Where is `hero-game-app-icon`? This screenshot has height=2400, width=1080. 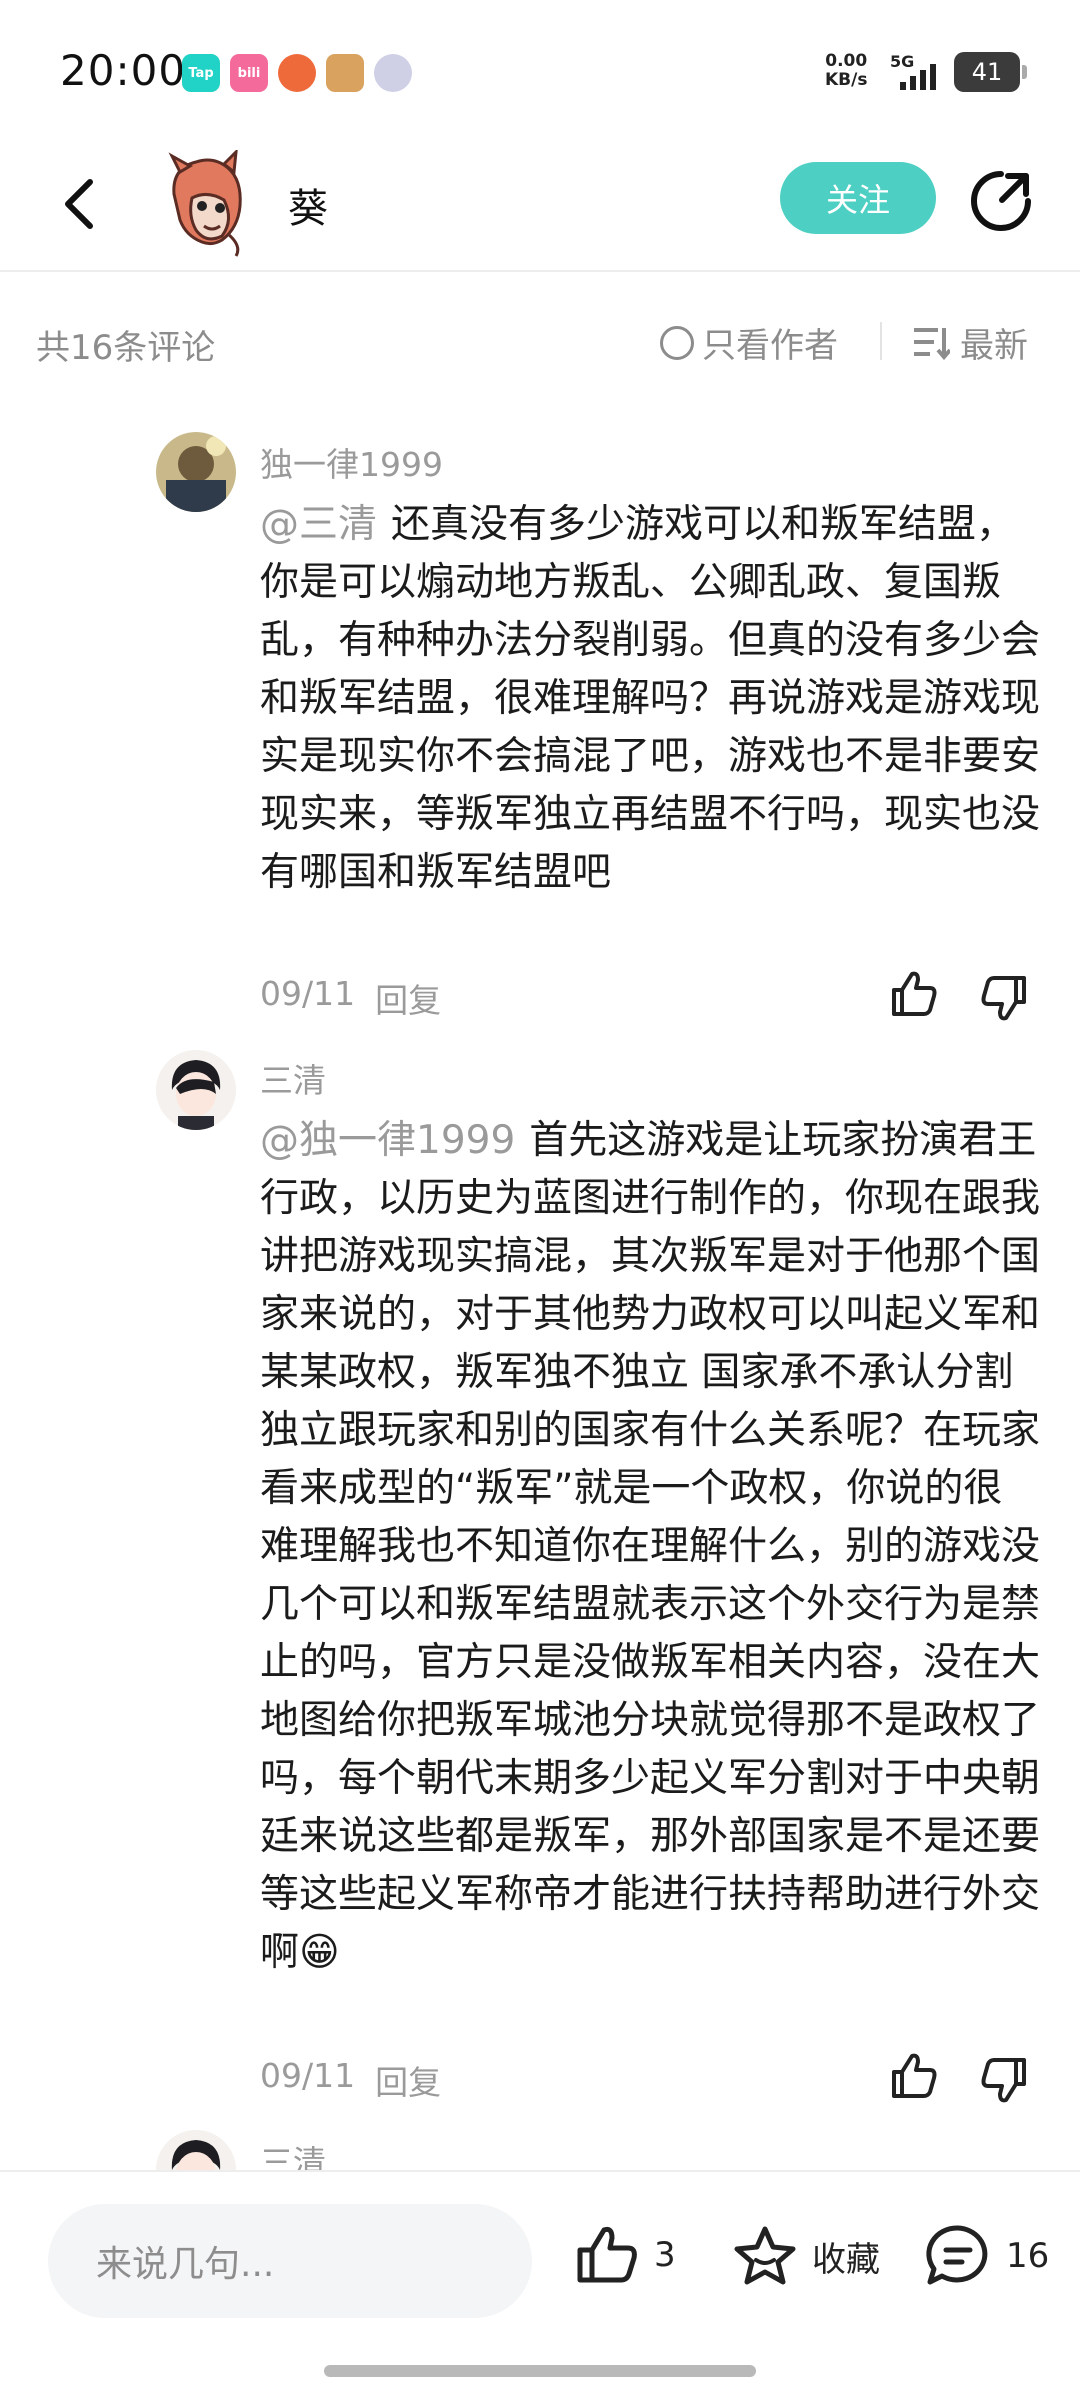 hero-game-app-icon is located at coordinates (345, 73).